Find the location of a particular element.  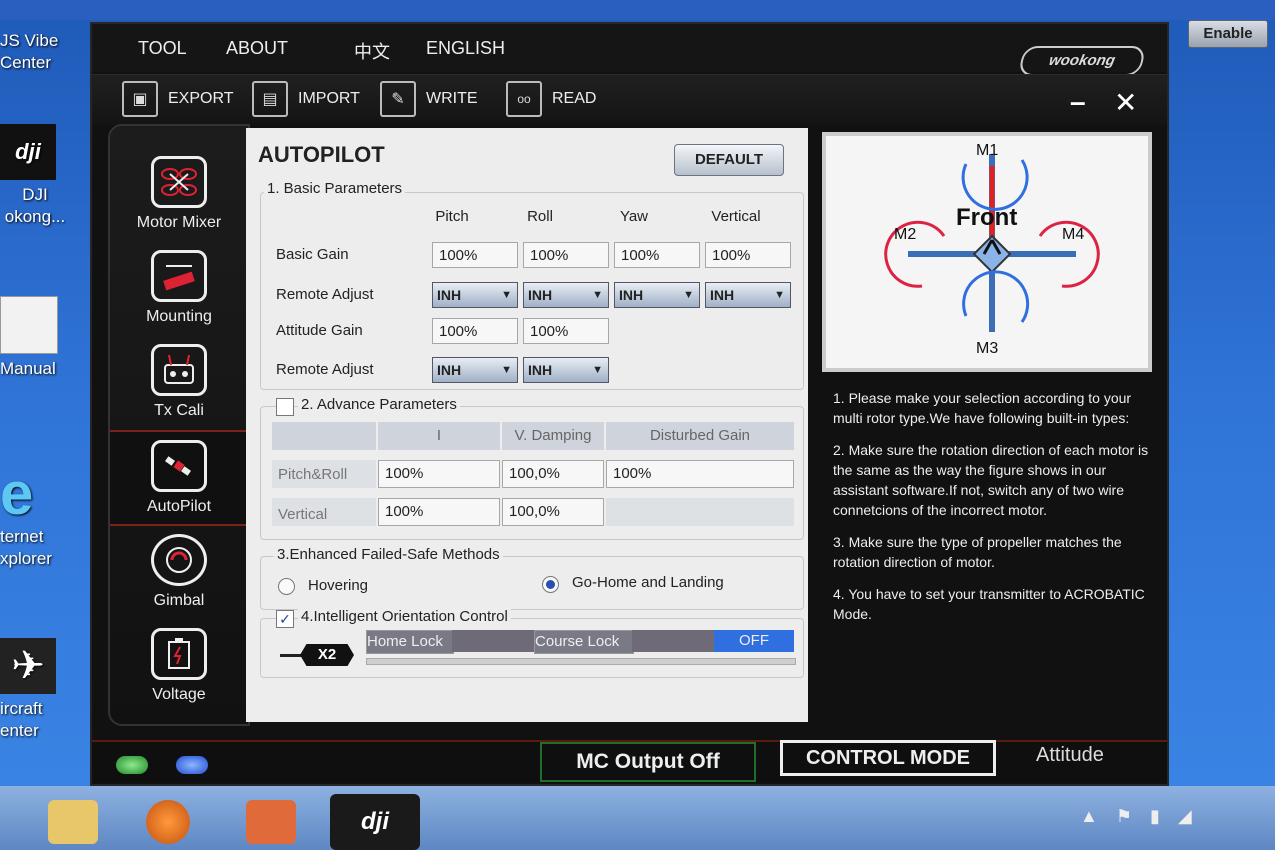

attitude-gain-label: Attitude Gain is located at coordinates (319, 330).